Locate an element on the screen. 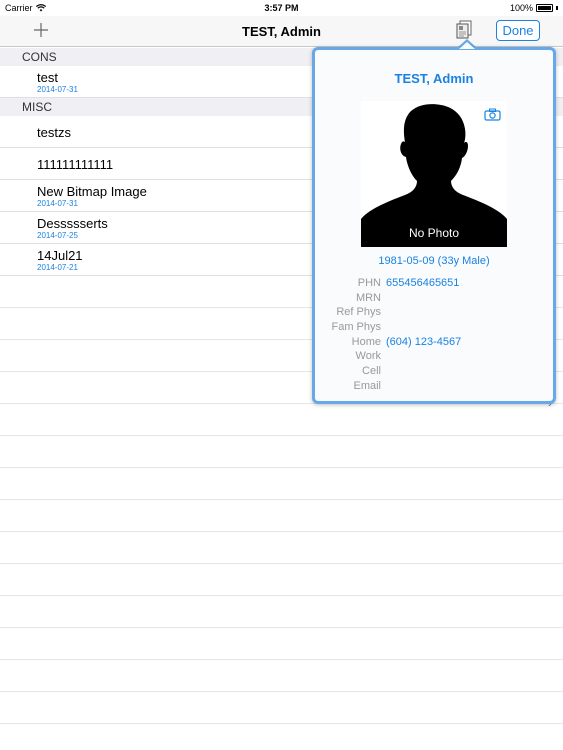 The height and width of the screenshot is (750, 563). field-home: Home (604) 123-4567 is located at coordinates (434, 343).